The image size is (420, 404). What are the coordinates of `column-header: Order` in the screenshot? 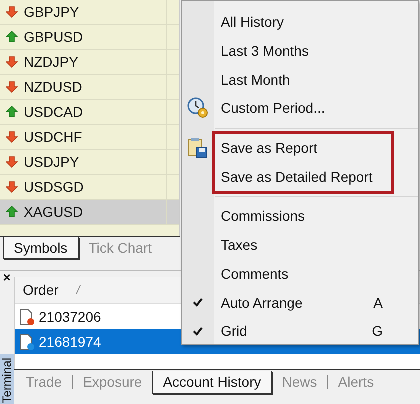 It's located at (41, 290).